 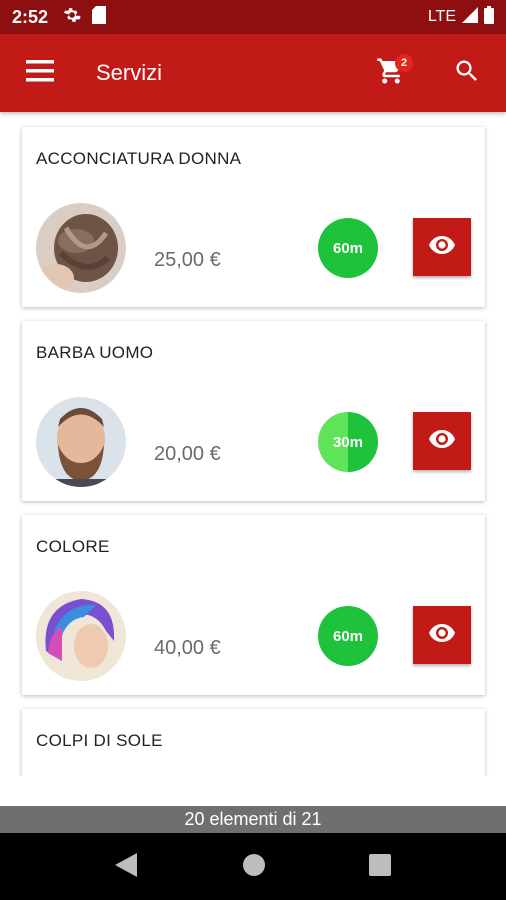 What do you see at coordinates (99, 740) in the screenshot?
I see `service-name: COLPI DI SOLE` at bounding box center [99, 740].